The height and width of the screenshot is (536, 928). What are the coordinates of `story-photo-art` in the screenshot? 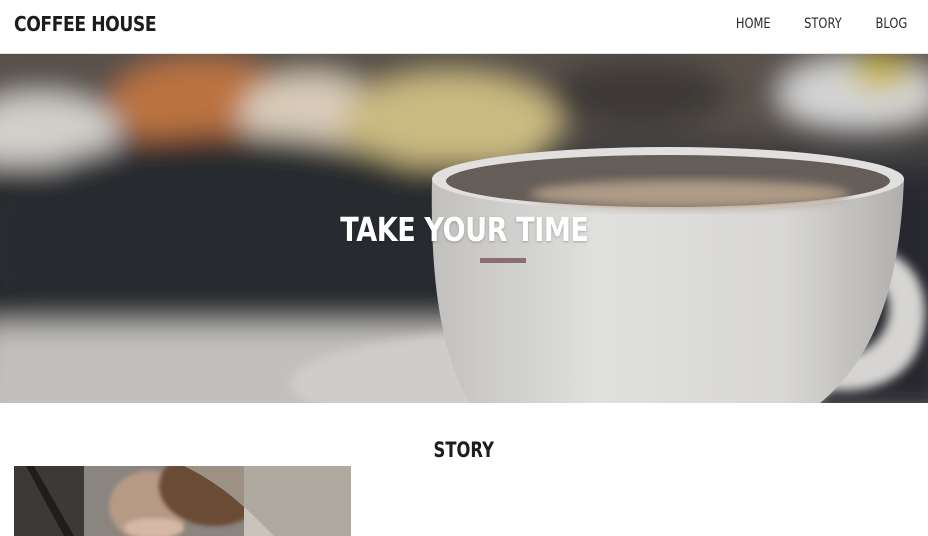 It's located at (182, 501).